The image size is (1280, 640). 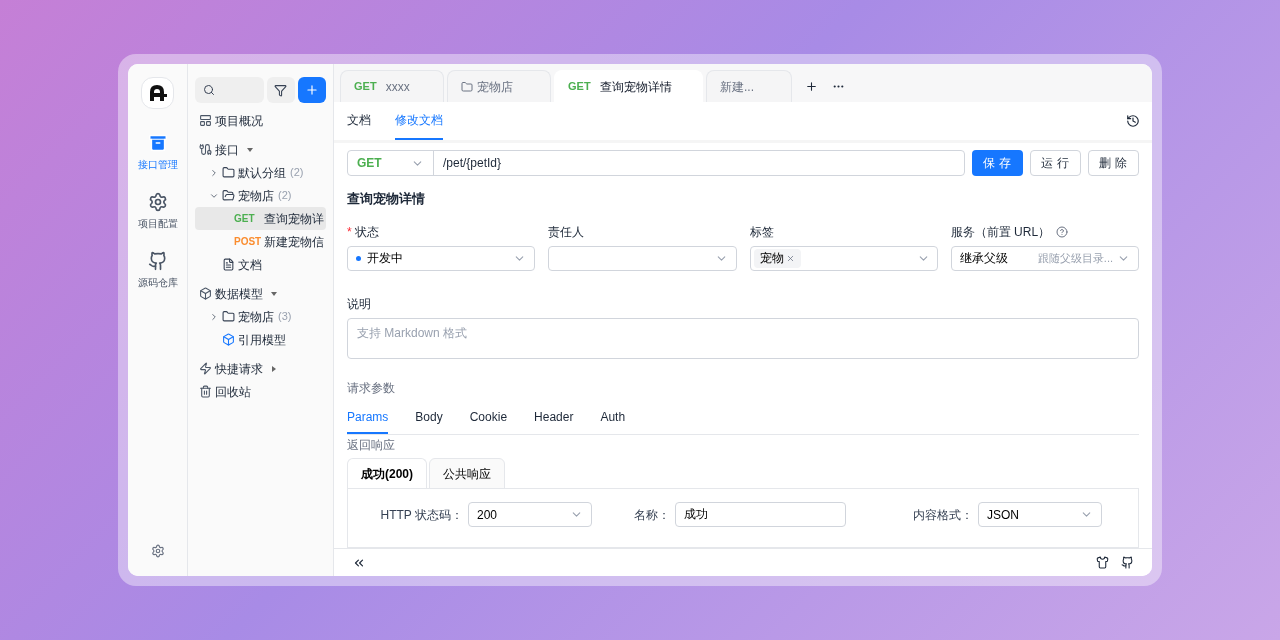 I want to click on response-select: JSON, so click(x=1040, y=514).